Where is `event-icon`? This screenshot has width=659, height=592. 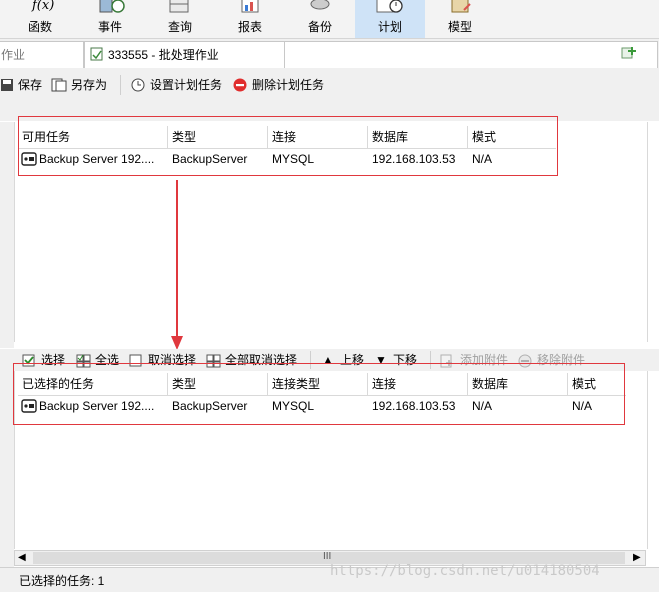 event-icon is located at coordinates (110, 7).